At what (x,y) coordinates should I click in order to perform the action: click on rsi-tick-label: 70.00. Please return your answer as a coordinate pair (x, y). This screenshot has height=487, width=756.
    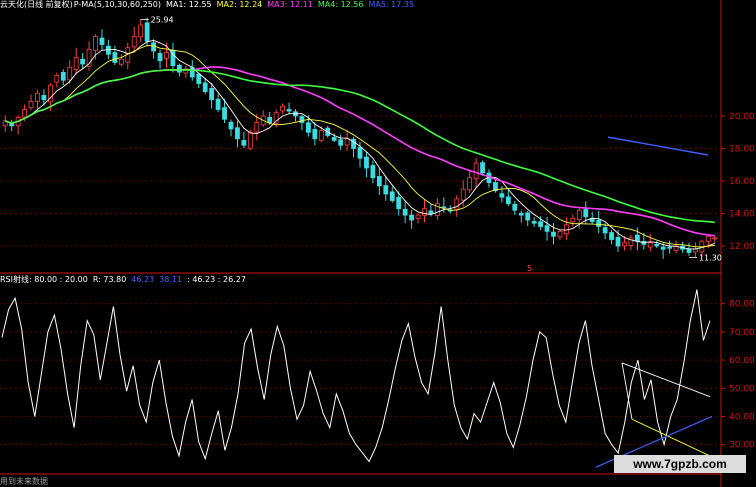
    Looking at the image, I should click on (742, 333).